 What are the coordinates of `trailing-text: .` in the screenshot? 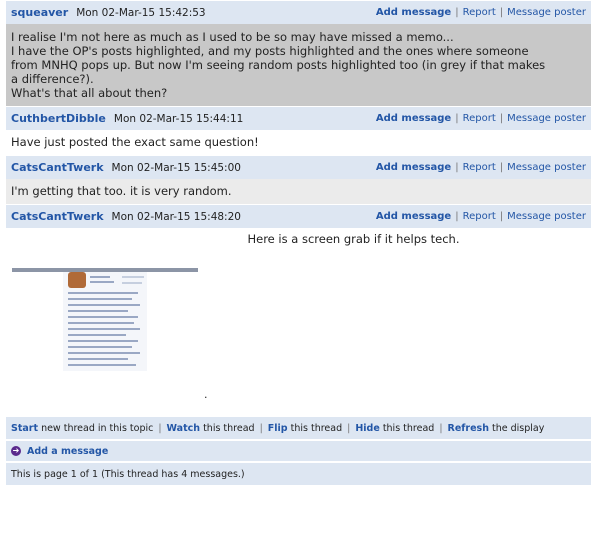 It's located at (206, 394).